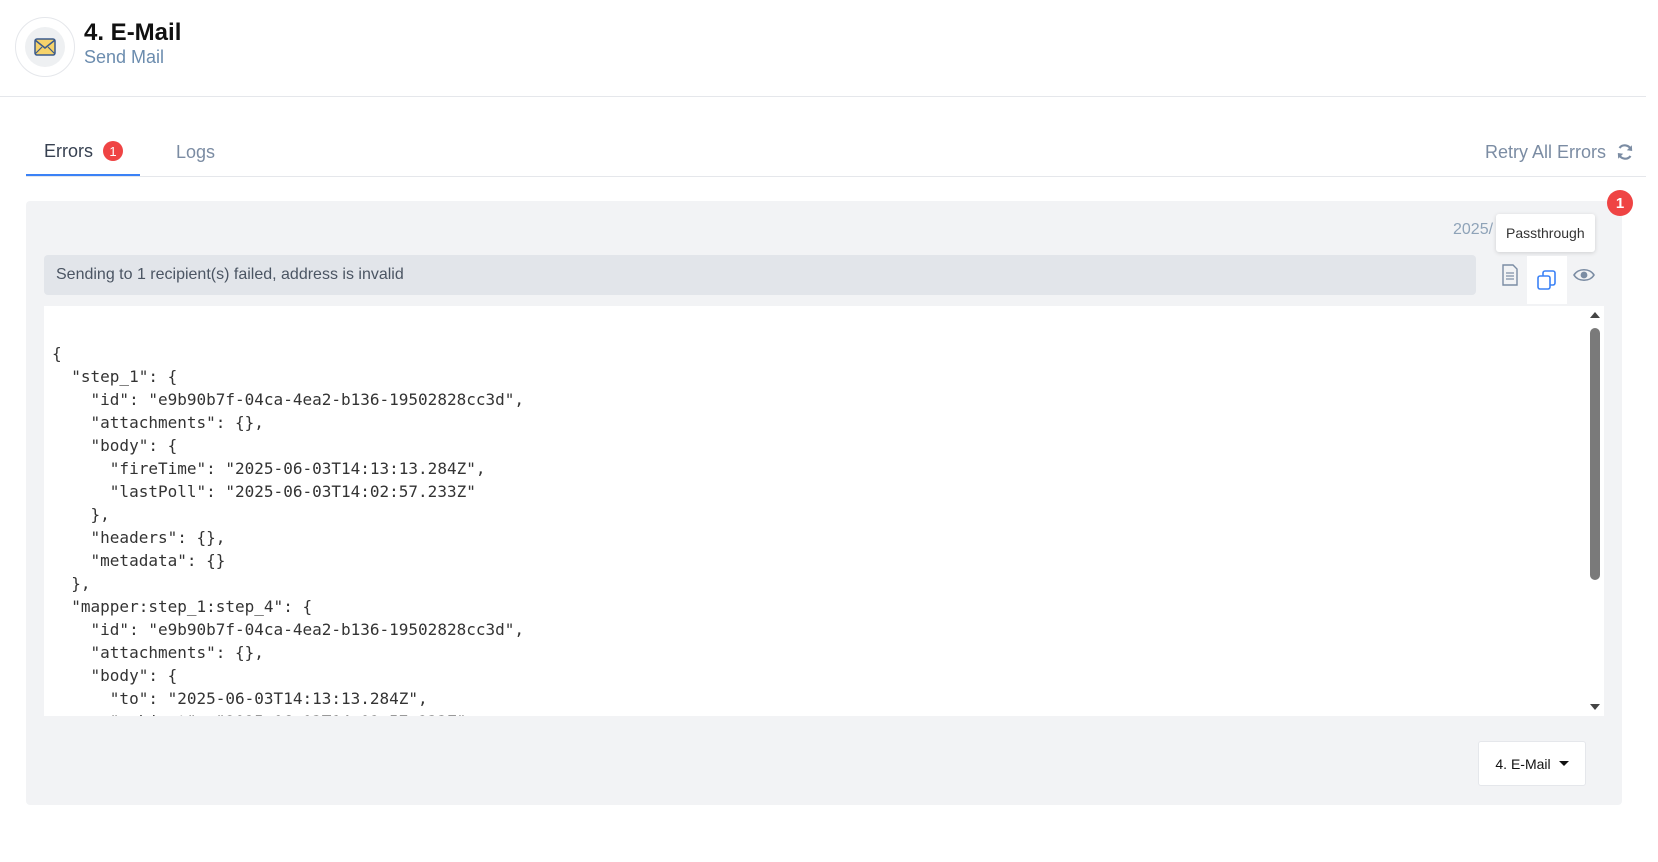 This screenshot has height=862, width=1658. I want to click on view-document-button, so click(1510, 275).